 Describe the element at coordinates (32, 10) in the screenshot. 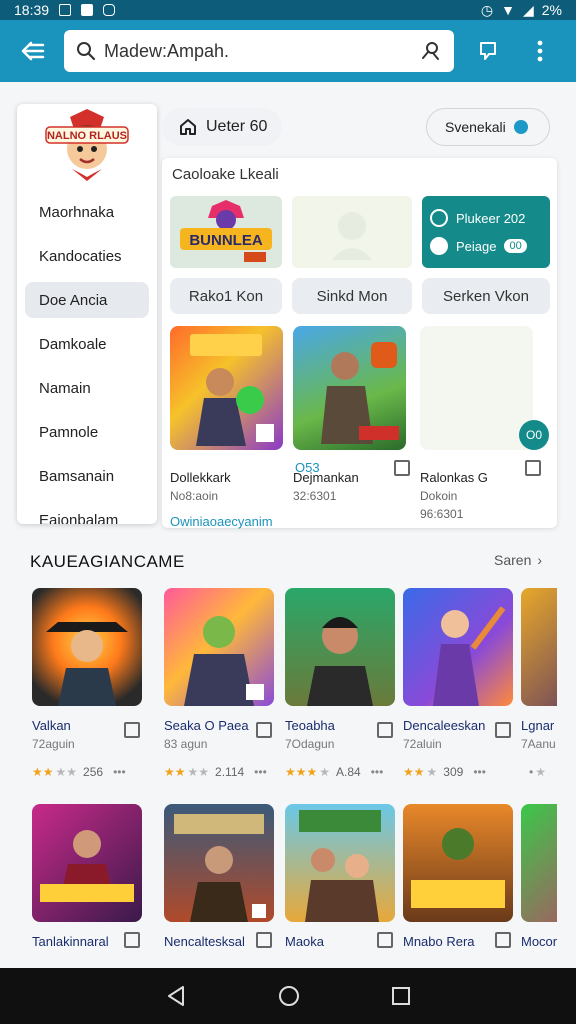

I see `status-time: 18:39` at that location.